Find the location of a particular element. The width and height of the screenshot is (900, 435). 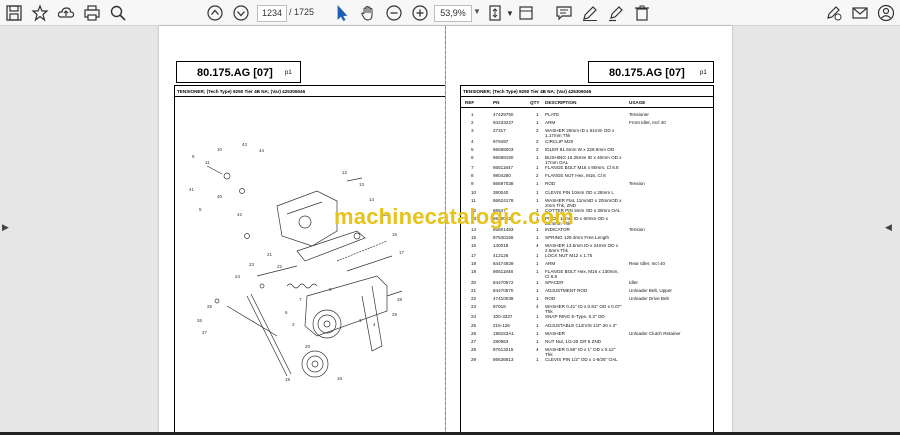

pn-cell: 94233227 is located at coordinates (503, 123).